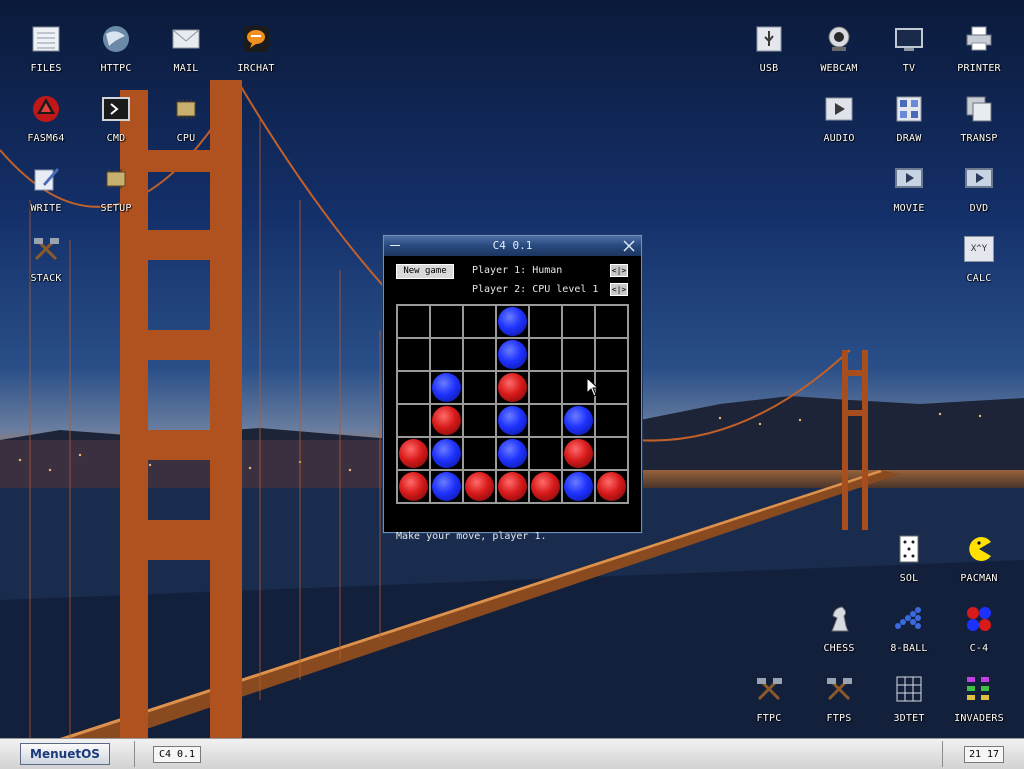 The image size is (1024, 769). I want to click on dvd-icon, so click(979, 179).